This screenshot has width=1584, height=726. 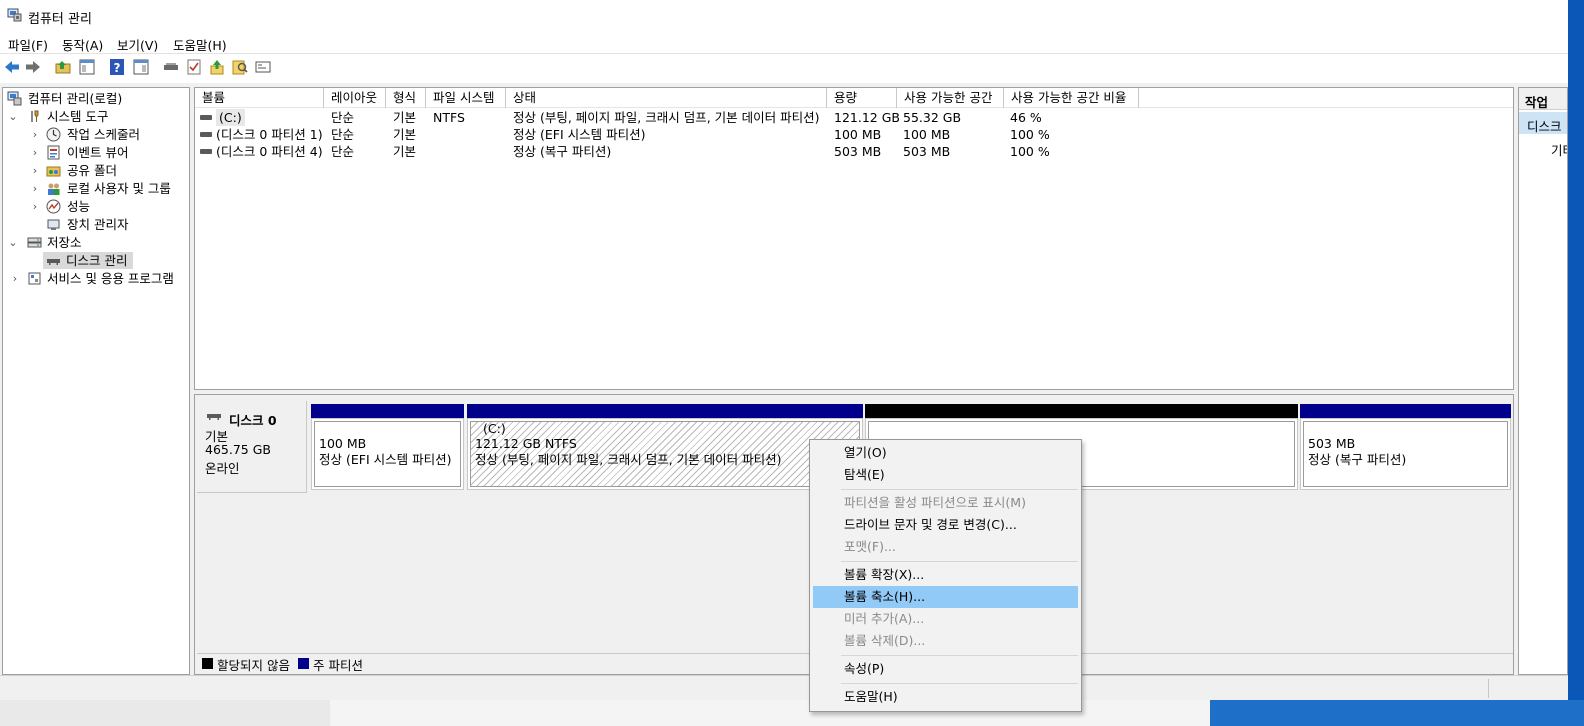 What do you see at coordinates (466, 98) in the screenshot?
I see `column-header-file-system: 파일 시스템` at bounding box center [466, 98].